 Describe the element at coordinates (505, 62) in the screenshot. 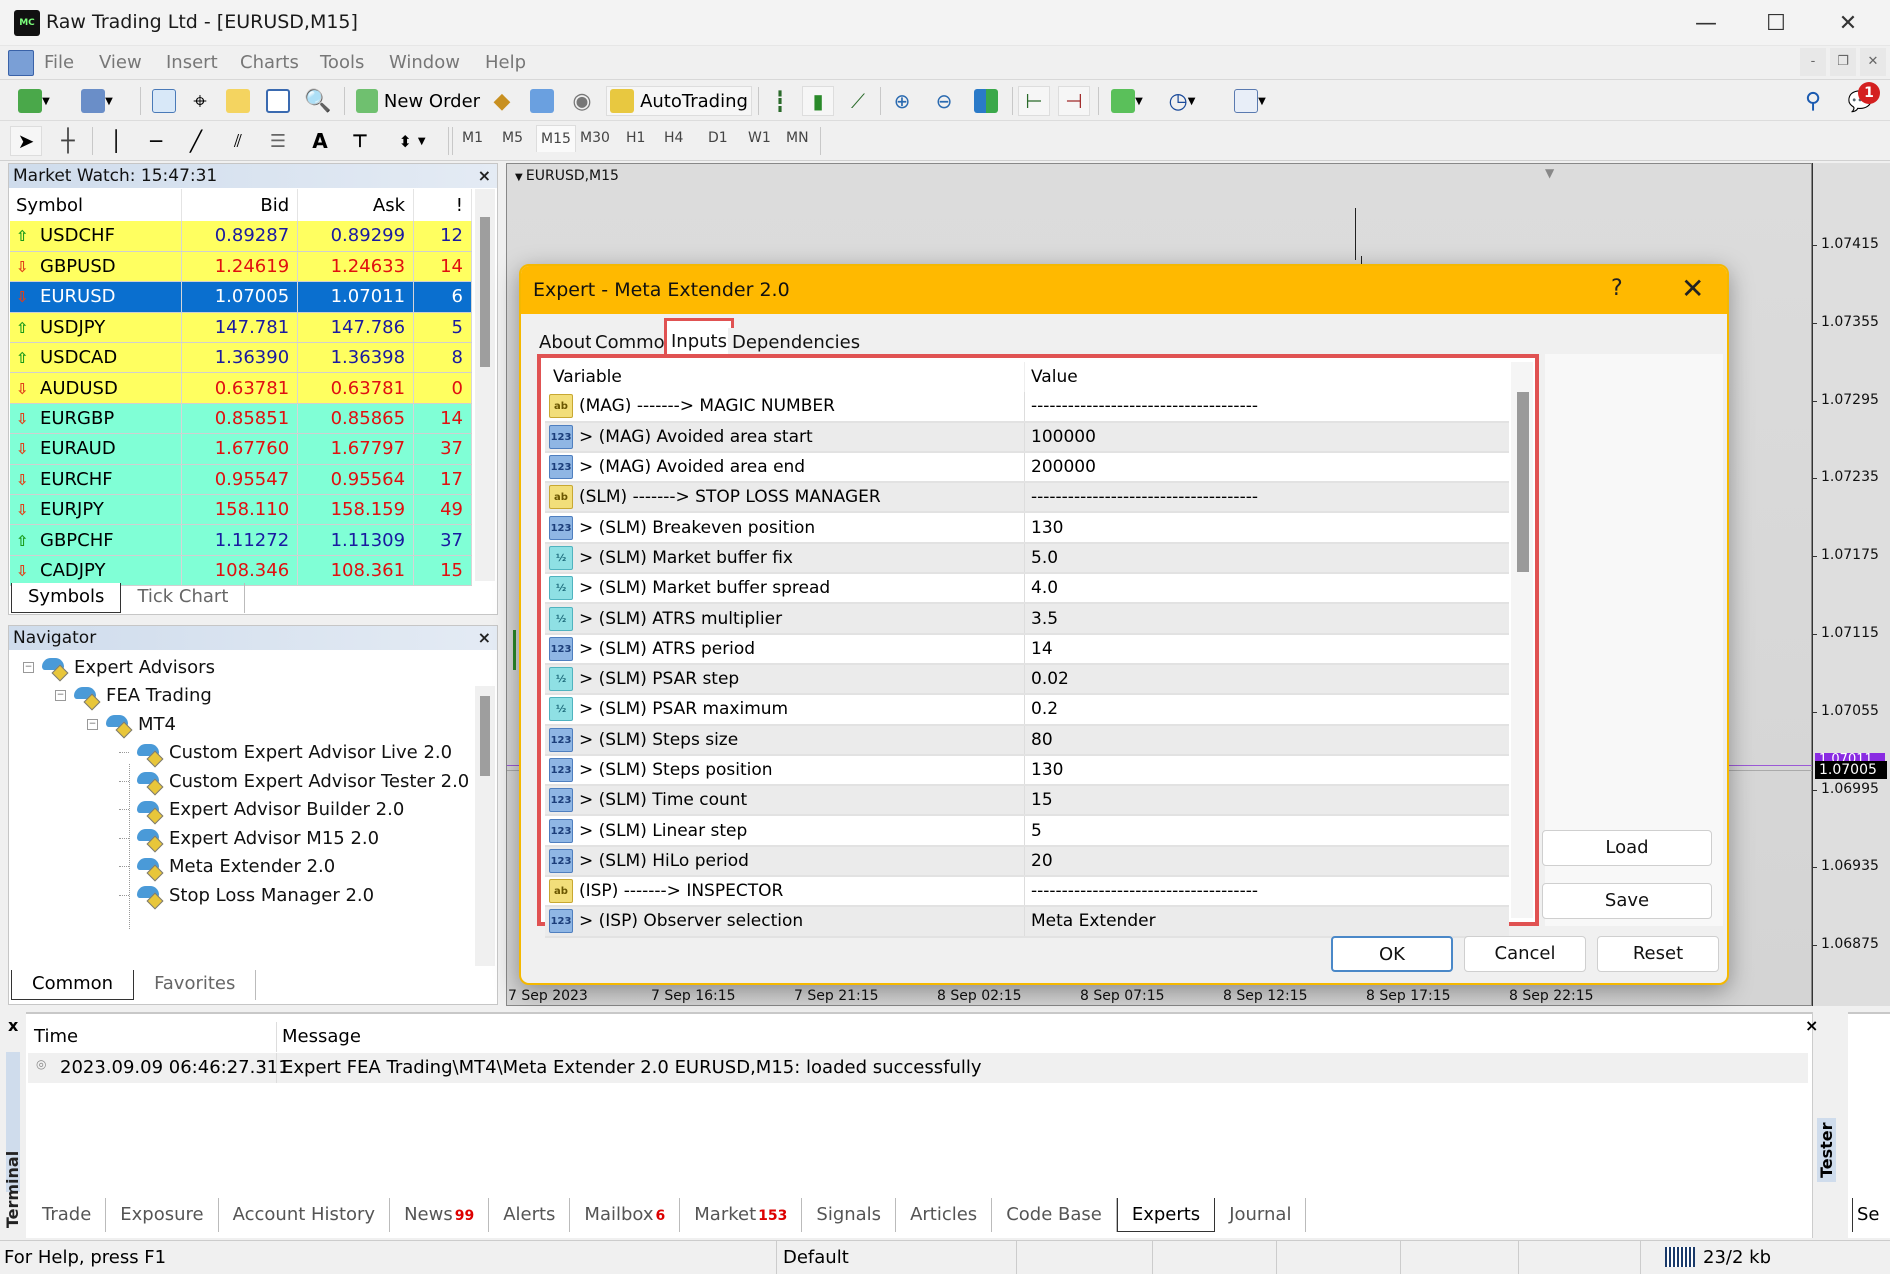

I see `menu-help: Help` at that location.